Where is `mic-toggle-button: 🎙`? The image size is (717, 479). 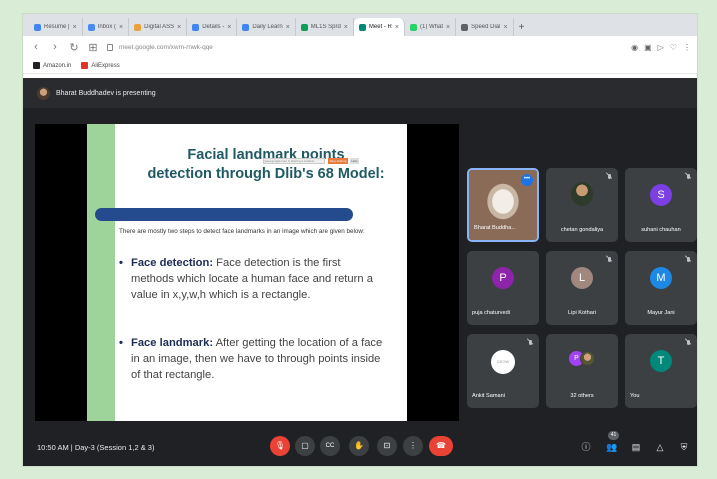
mic-toggle-button: 🎙 is located at coordinates (280, 446).